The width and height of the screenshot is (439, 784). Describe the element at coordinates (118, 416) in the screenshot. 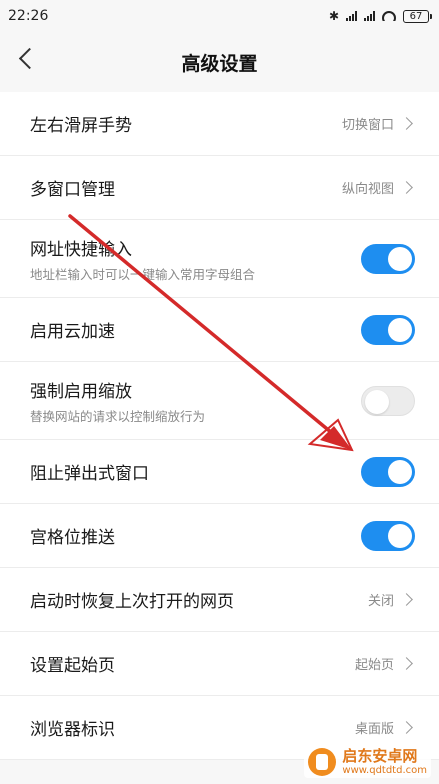

I see `setting-description: 替换网站的请求以控制缩放行为` at that location.